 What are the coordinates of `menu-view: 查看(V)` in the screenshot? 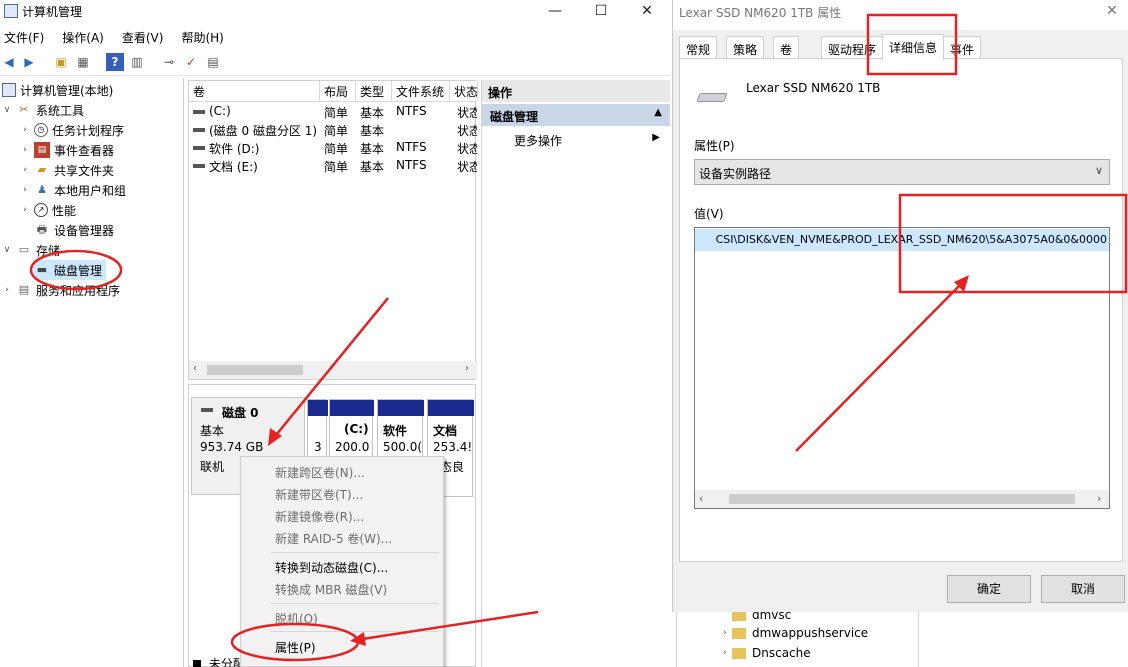 It's located at (145, 37).